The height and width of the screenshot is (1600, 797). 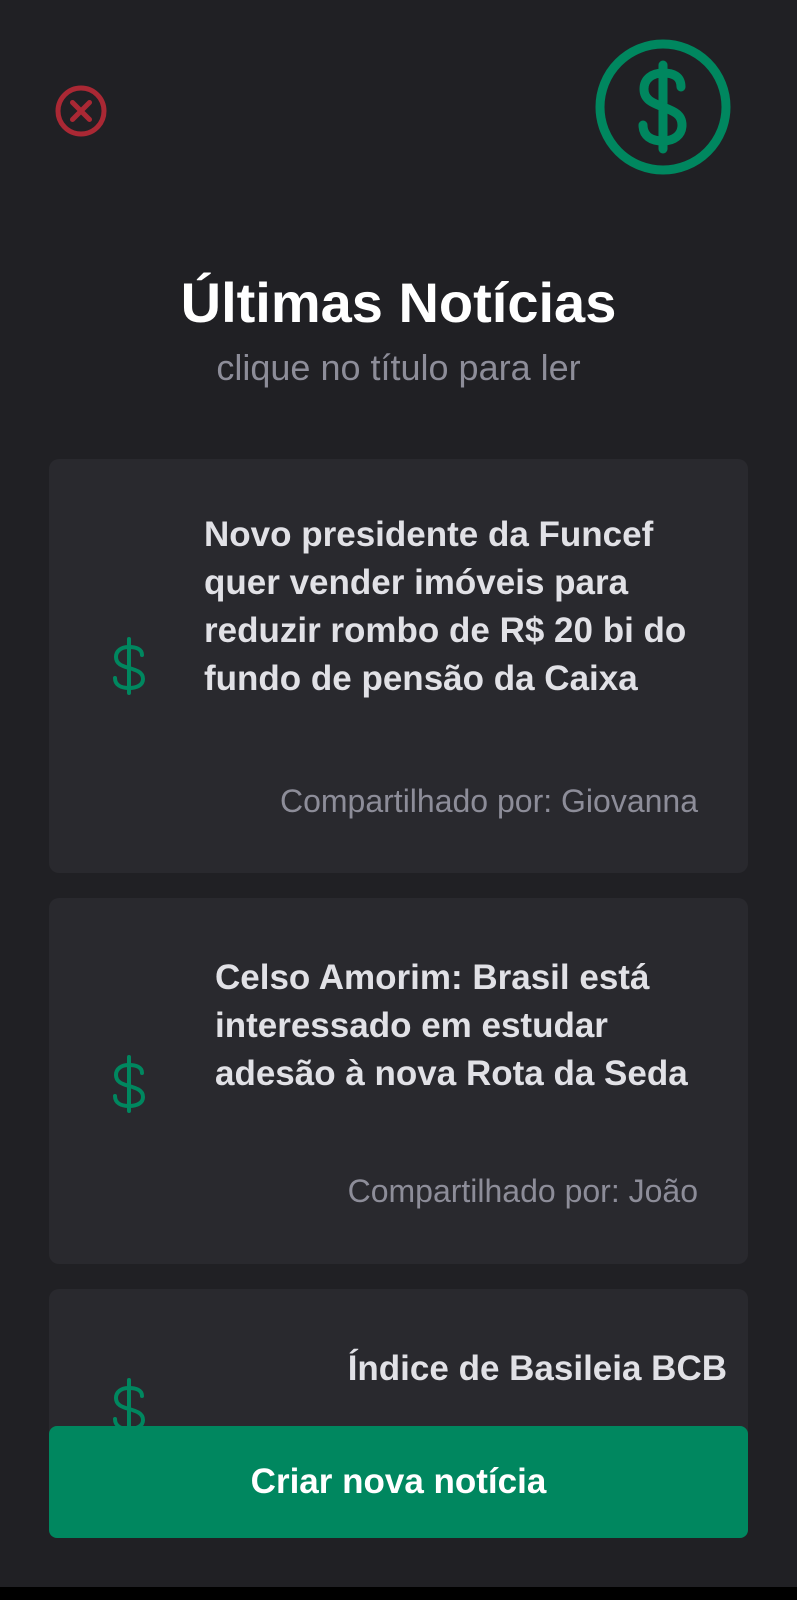 I want to click on news-author: Compartilhado por: Giovanna, so click(x=488, y=801).